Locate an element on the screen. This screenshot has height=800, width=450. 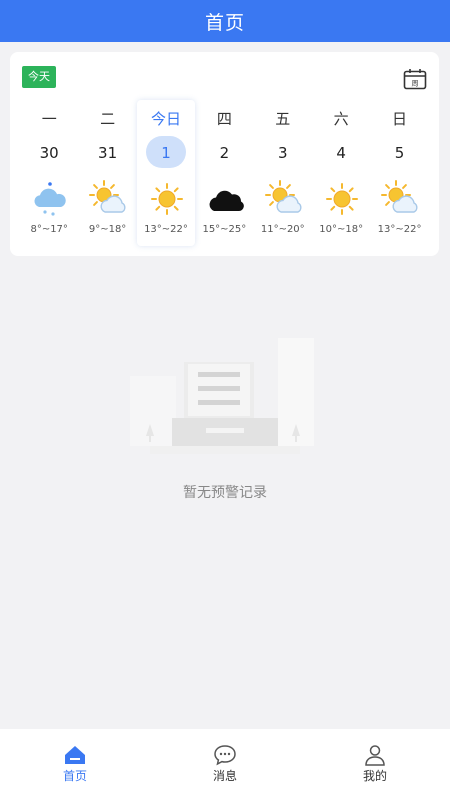
top-bar: 首页 is located at coordinates (225, 21).